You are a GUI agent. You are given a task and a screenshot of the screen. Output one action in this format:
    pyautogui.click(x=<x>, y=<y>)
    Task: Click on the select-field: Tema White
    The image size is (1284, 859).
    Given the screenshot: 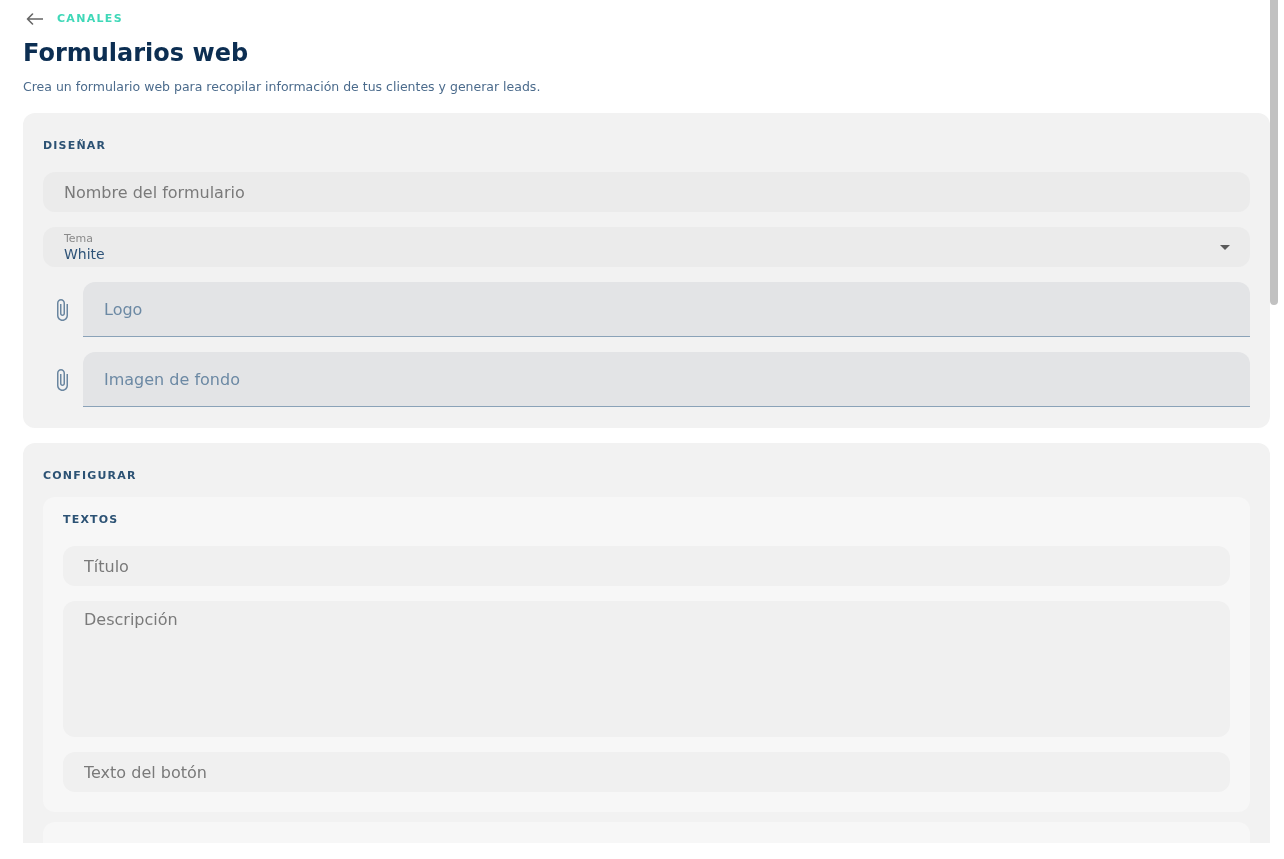 What is the action you would take?
    pyautogui.click(x=646, y=247)
    